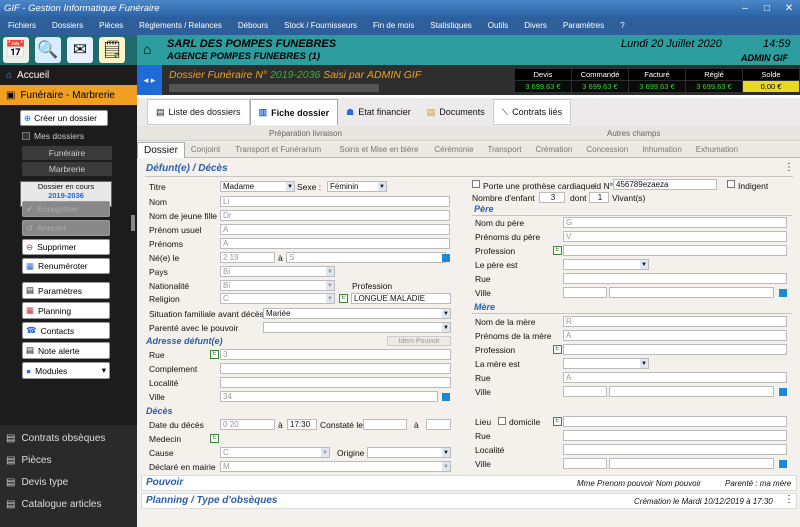 The height and width of the screenshot is (527, 800). Describe the element at coordinates (277, 271) in the screenshot. I see `pays-select: Bi ▼` at that location.